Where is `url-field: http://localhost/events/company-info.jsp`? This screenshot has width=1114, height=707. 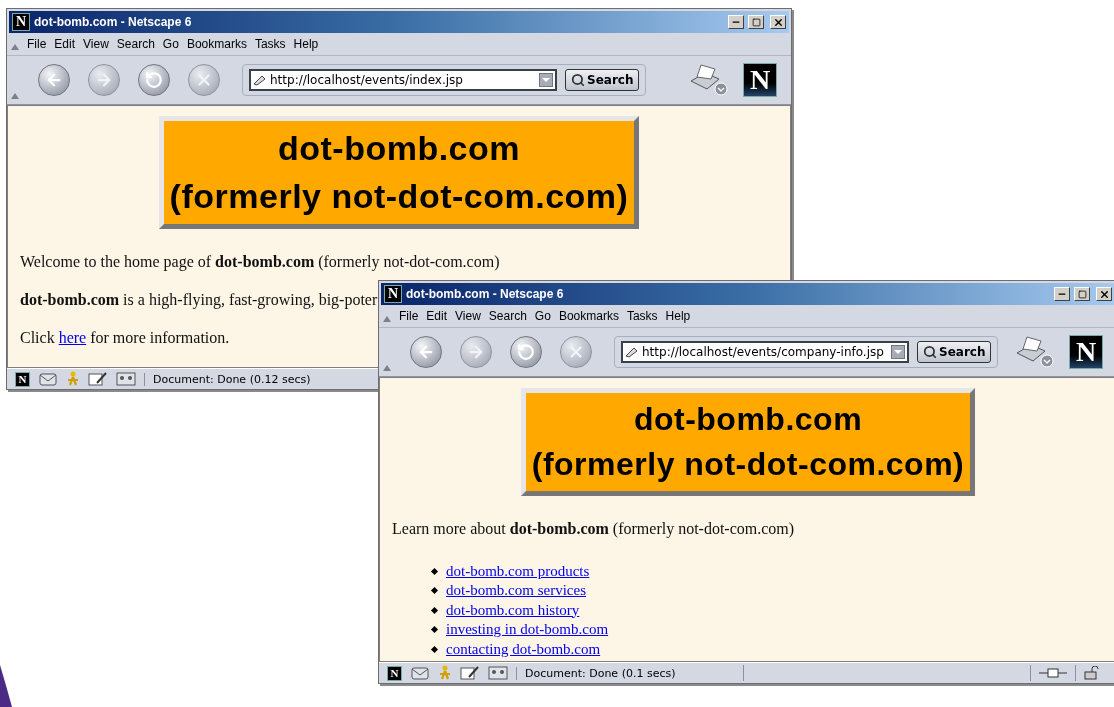 url-field: http://localhost/events/company-info.jsp is located at coordinates (765, 352).